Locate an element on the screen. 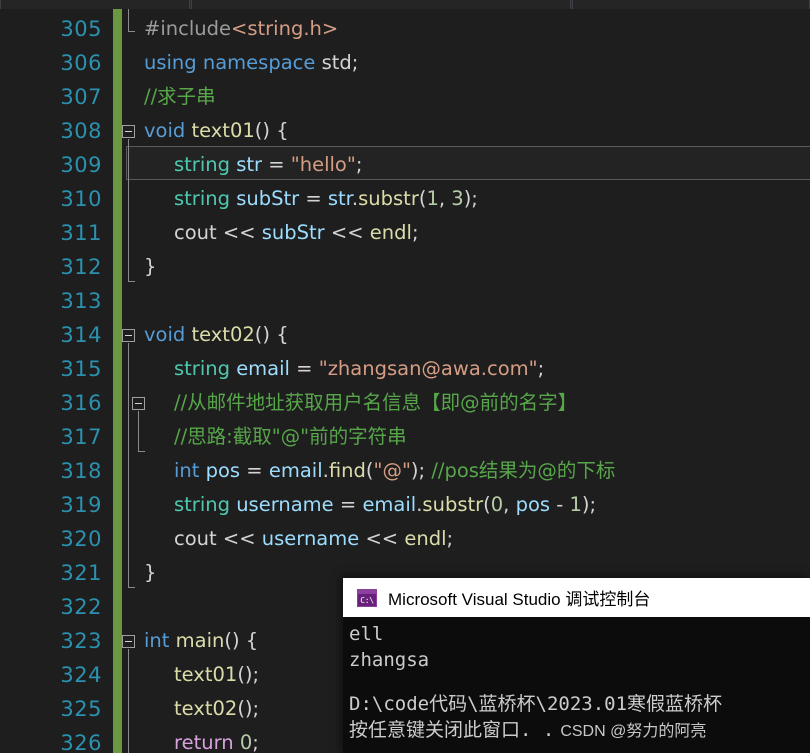  code-token: pos is located at coordinates (536, 504).